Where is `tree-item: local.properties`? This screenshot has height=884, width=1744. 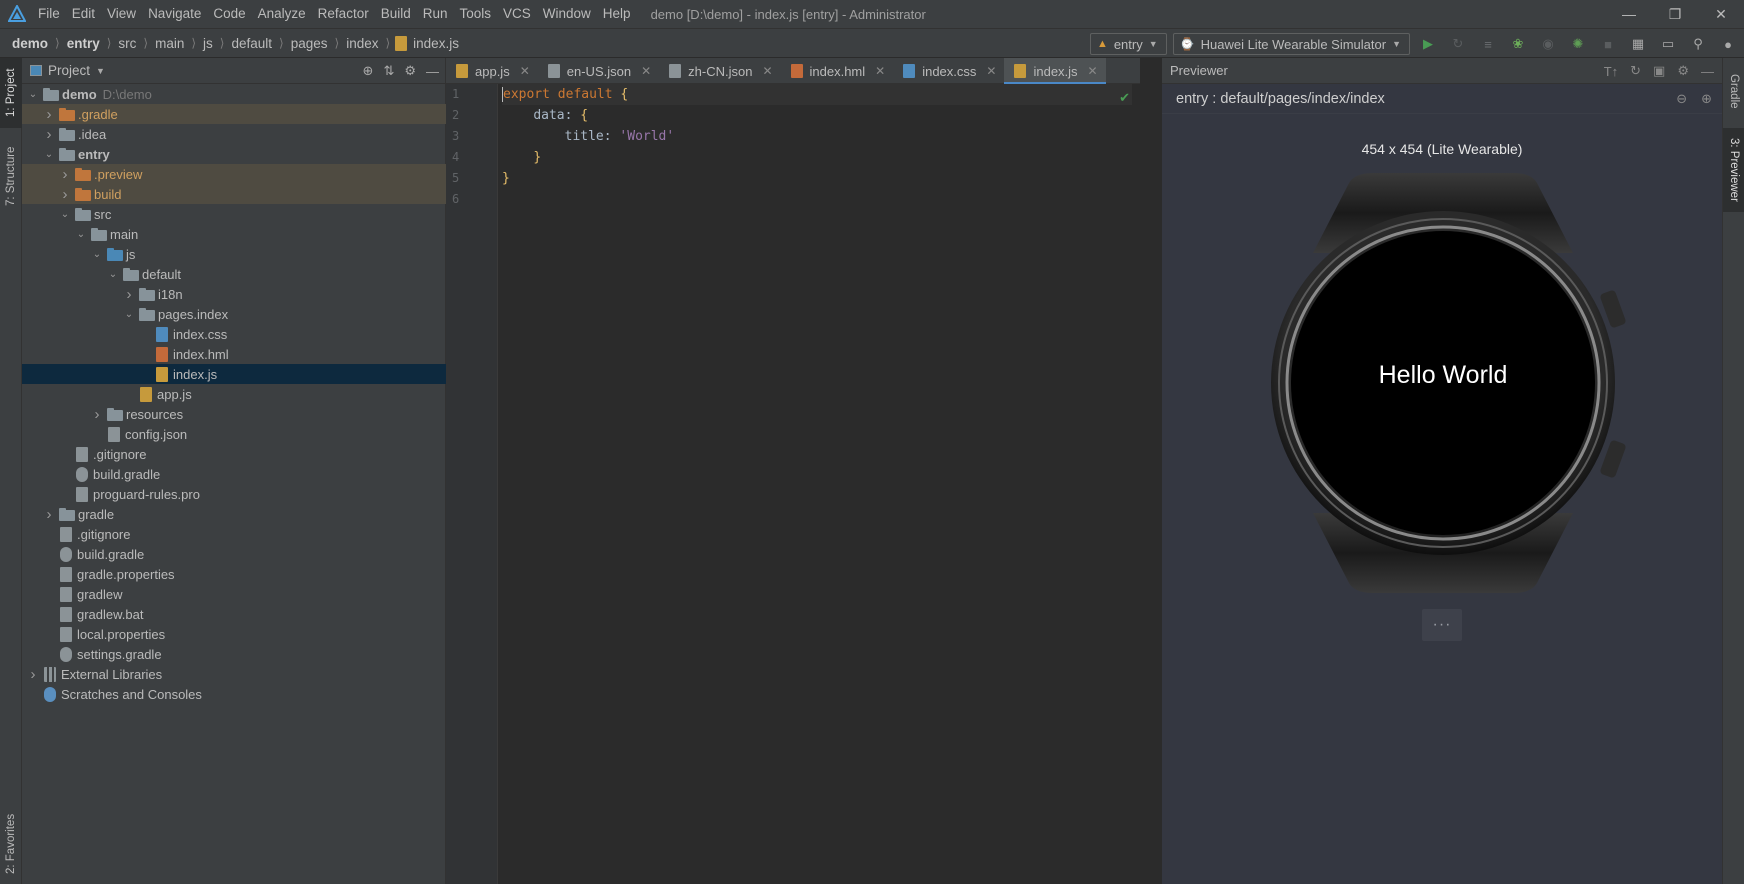 tree-item: local.properties is located at coordinates (234, 634).